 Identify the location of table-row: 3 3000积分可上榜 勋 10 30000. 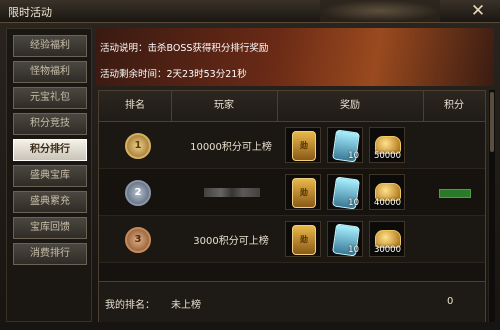
(292, 239).